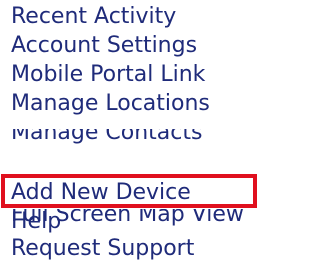  Describe the element at coordinates (36, 222) in the screenshot. I see `menu-item-help: Help` at that location.